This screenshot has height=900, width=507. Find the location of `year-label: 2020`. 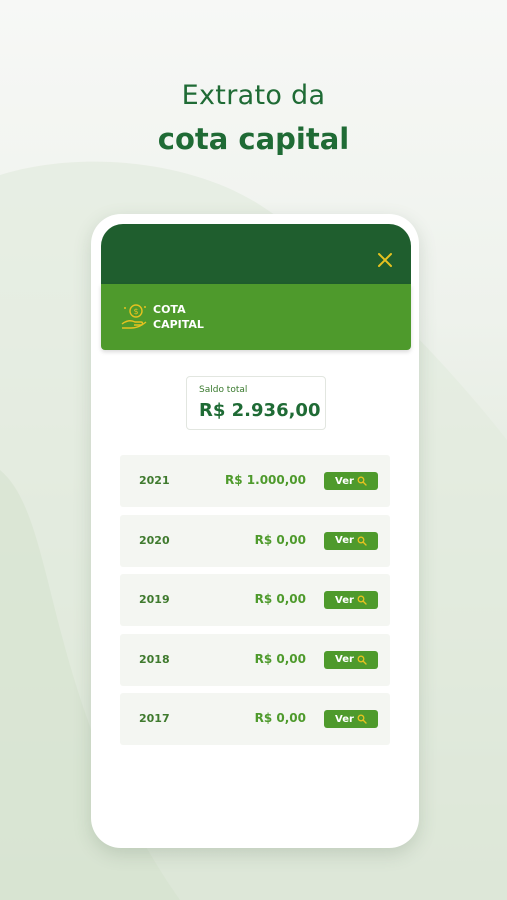

year-label: 2020 is located at coordinates (154, 540).